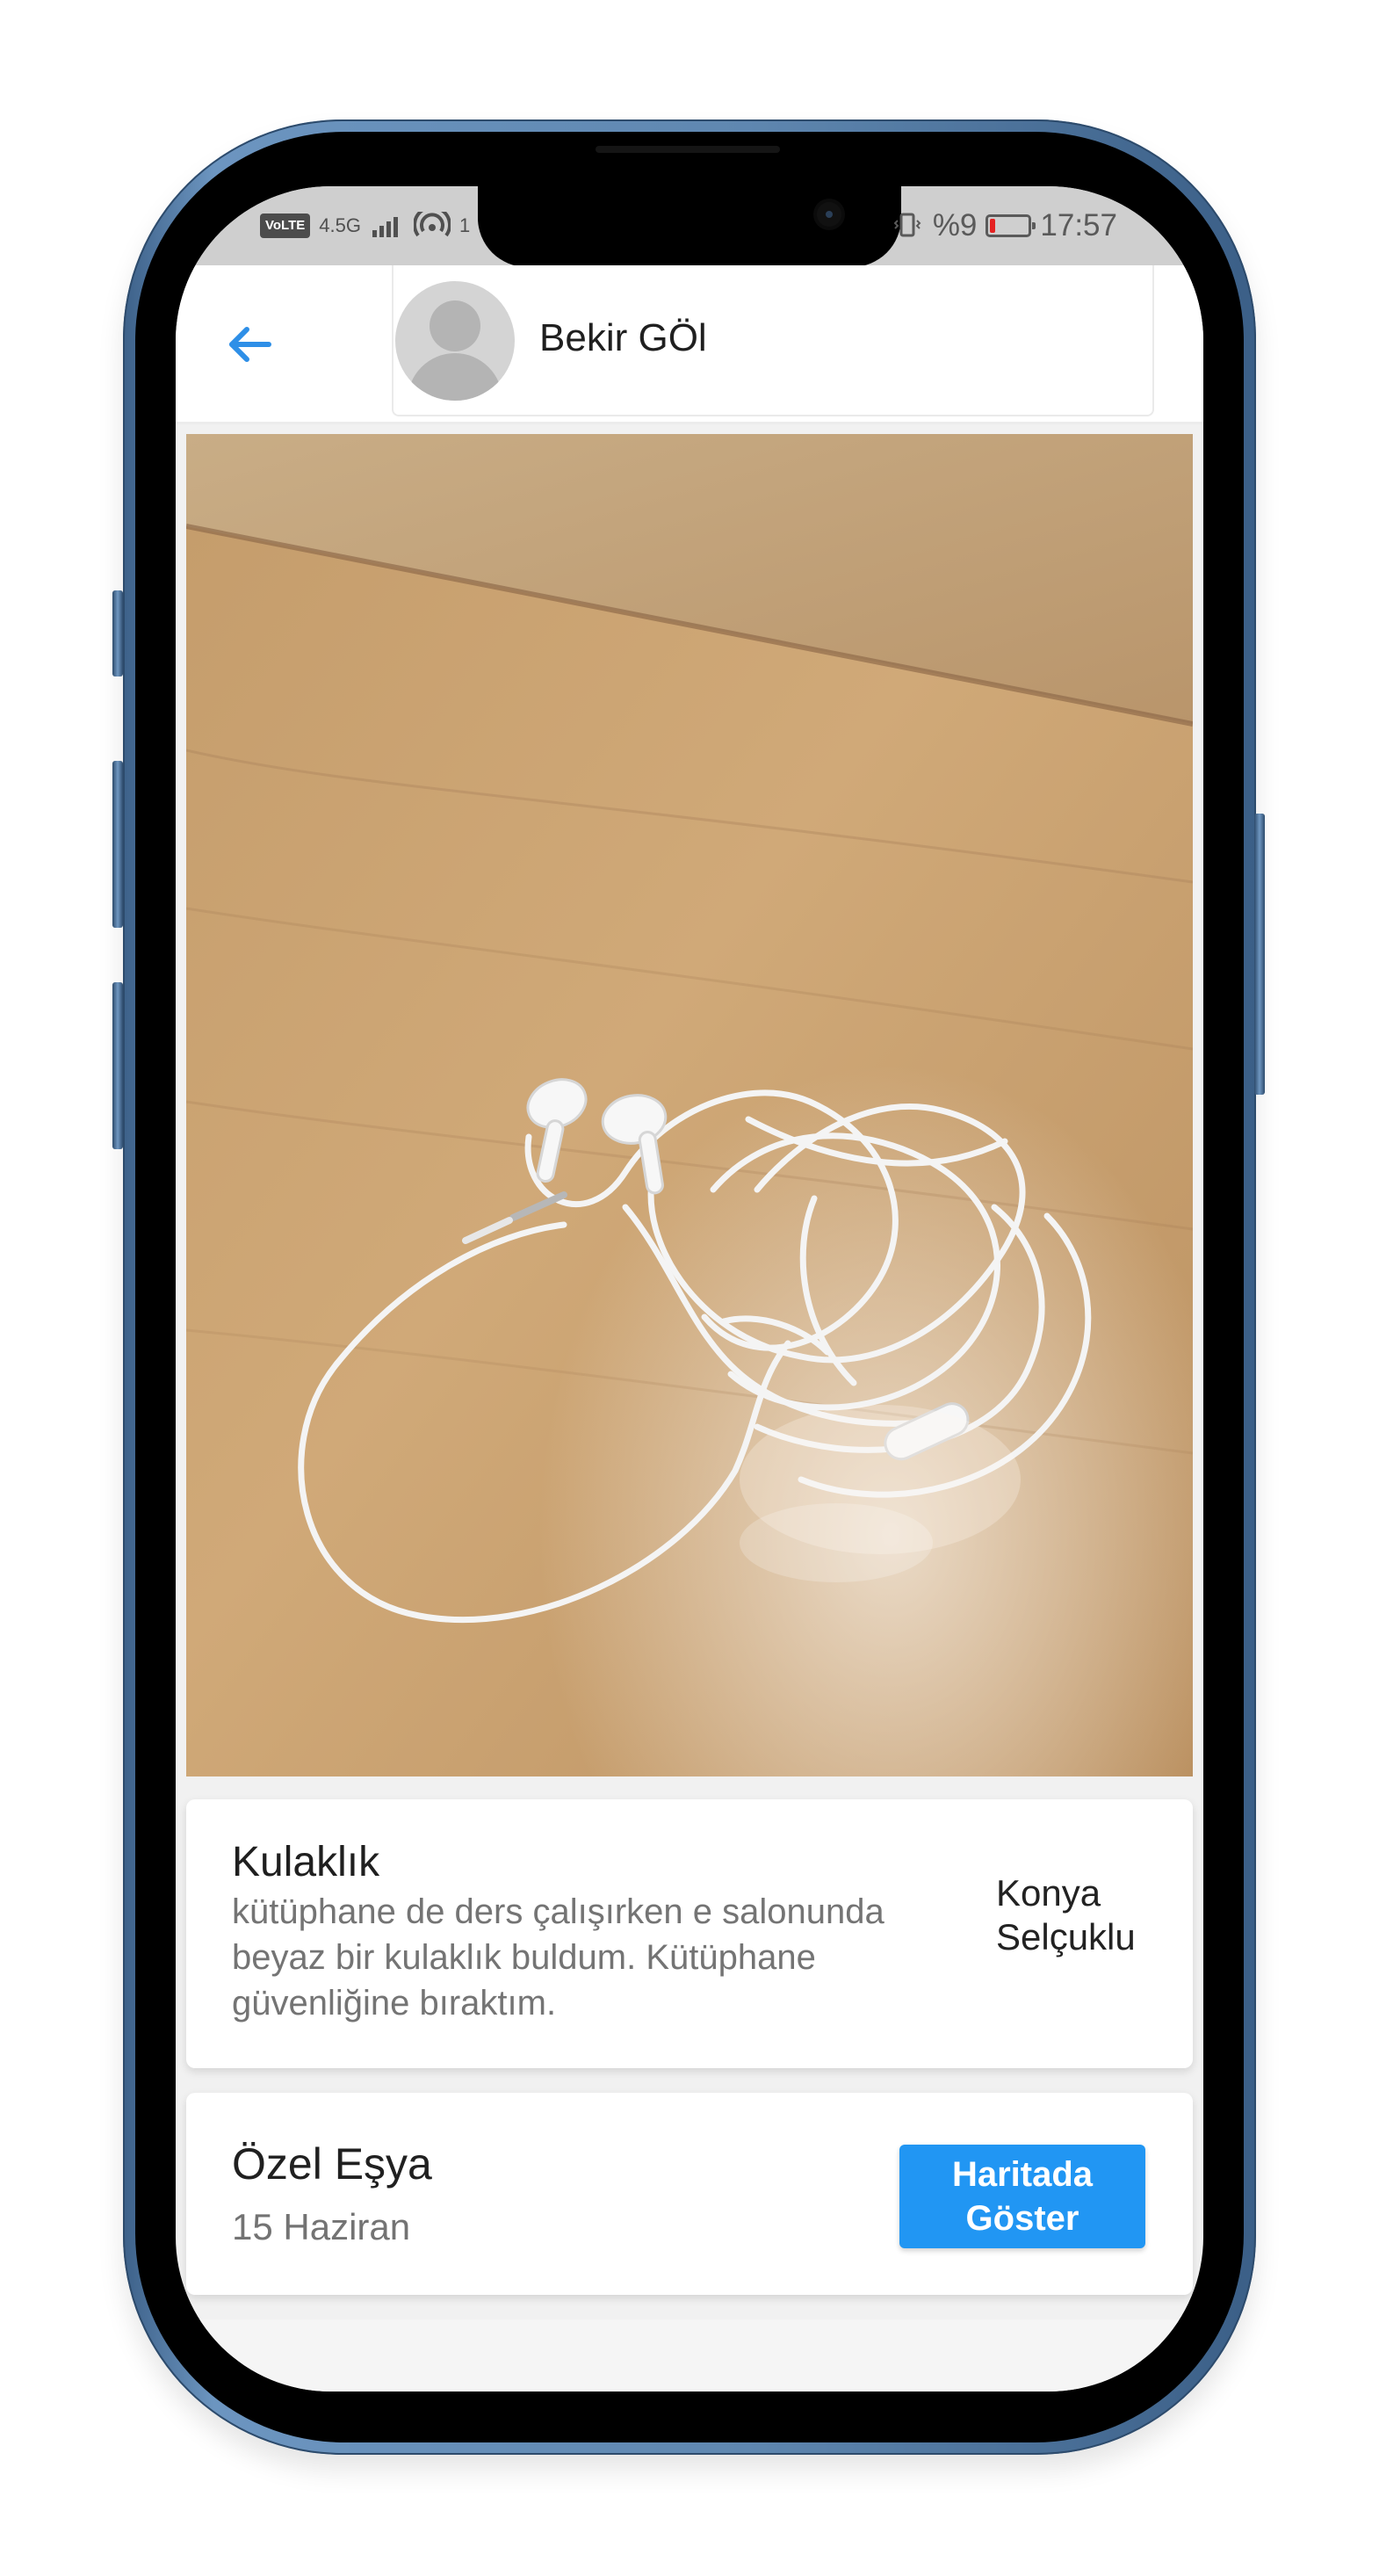 This screenshot has width=1379, height=2576. I want to click on network-type: 4.5G, so click(340, 225).